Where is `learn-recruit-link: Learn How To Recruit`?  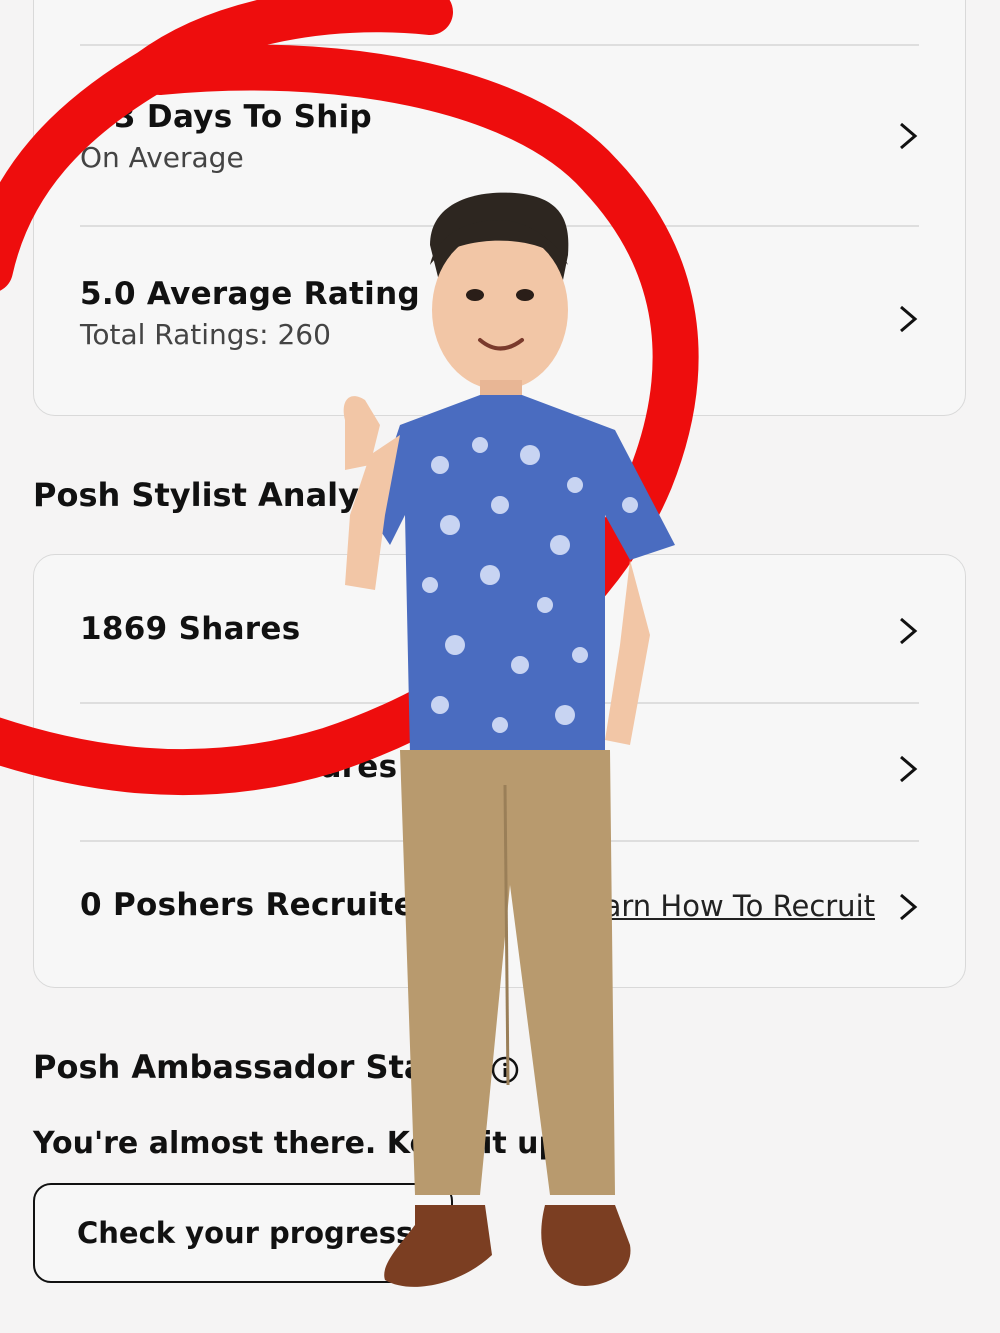
learn-recruit-link: Learn How To Recruit is located at coordinates (722, 906).